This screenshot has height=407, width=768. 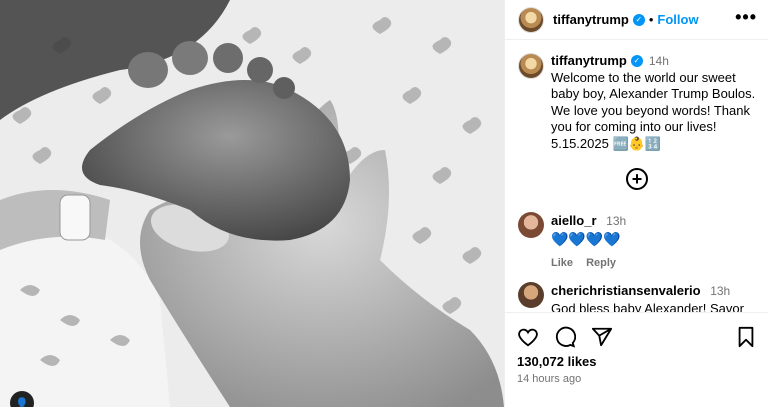 What do you see at coordinates (659, 61) in the screenshot?
I see `caption-time: 14h` at bounding box center [659, 61].